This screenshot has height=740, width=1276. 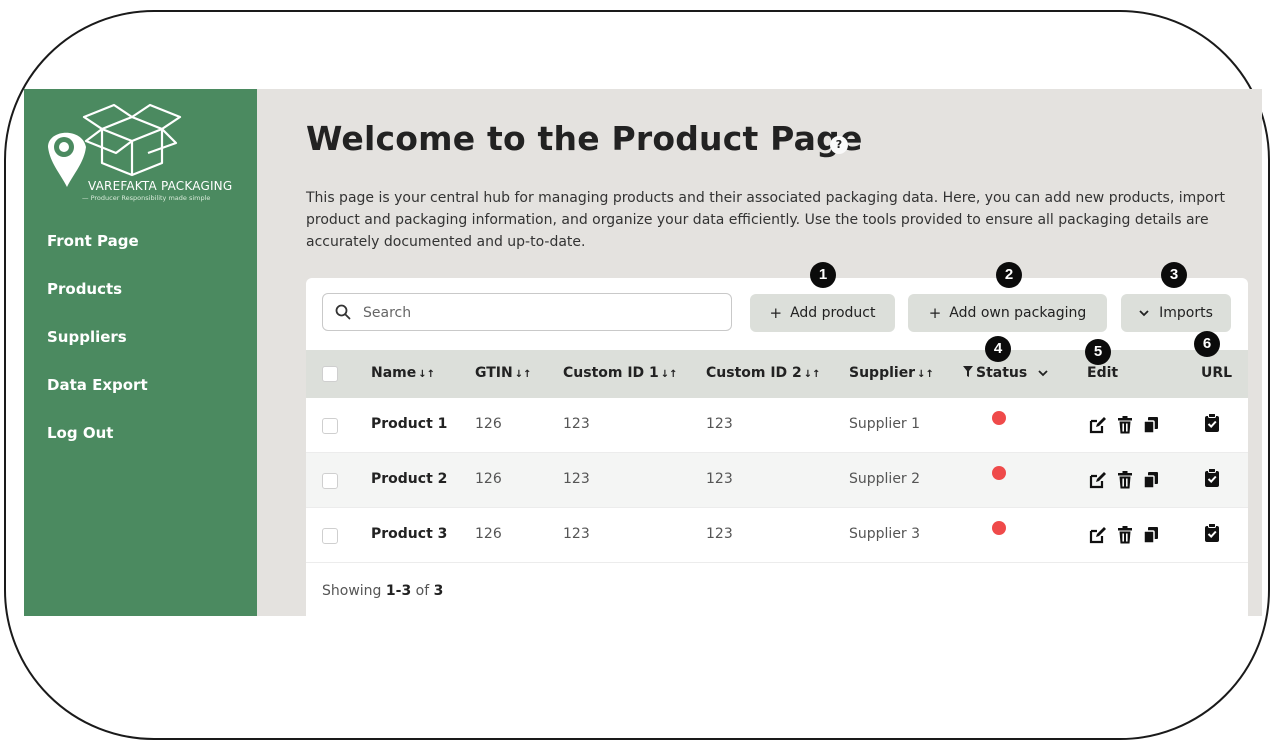 What do you see at coordinates (1098, 352) in the screenshot?
I see `marker-5: 5` at bounding box center [1098, 352].